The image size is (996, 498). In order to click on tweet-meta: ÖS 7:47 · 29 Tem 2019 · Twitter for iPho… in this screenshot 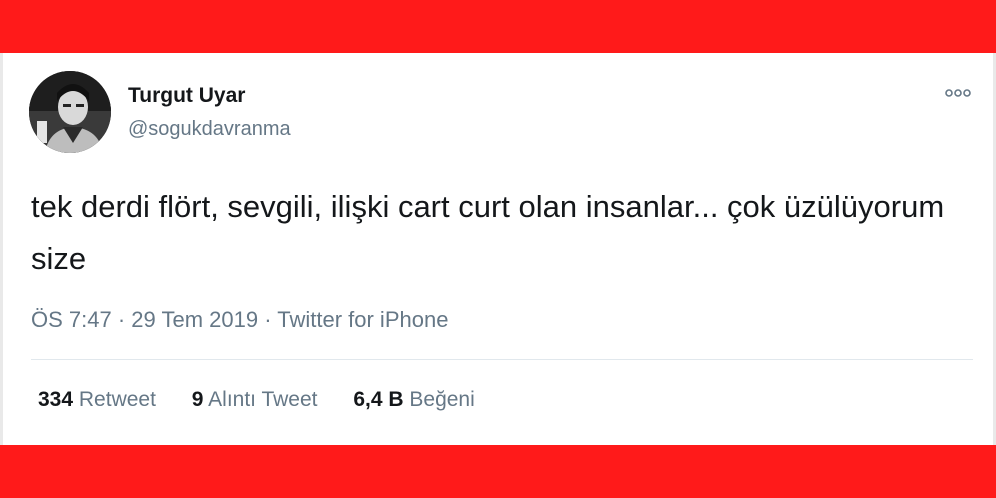, I will do `click(239, 320)`.